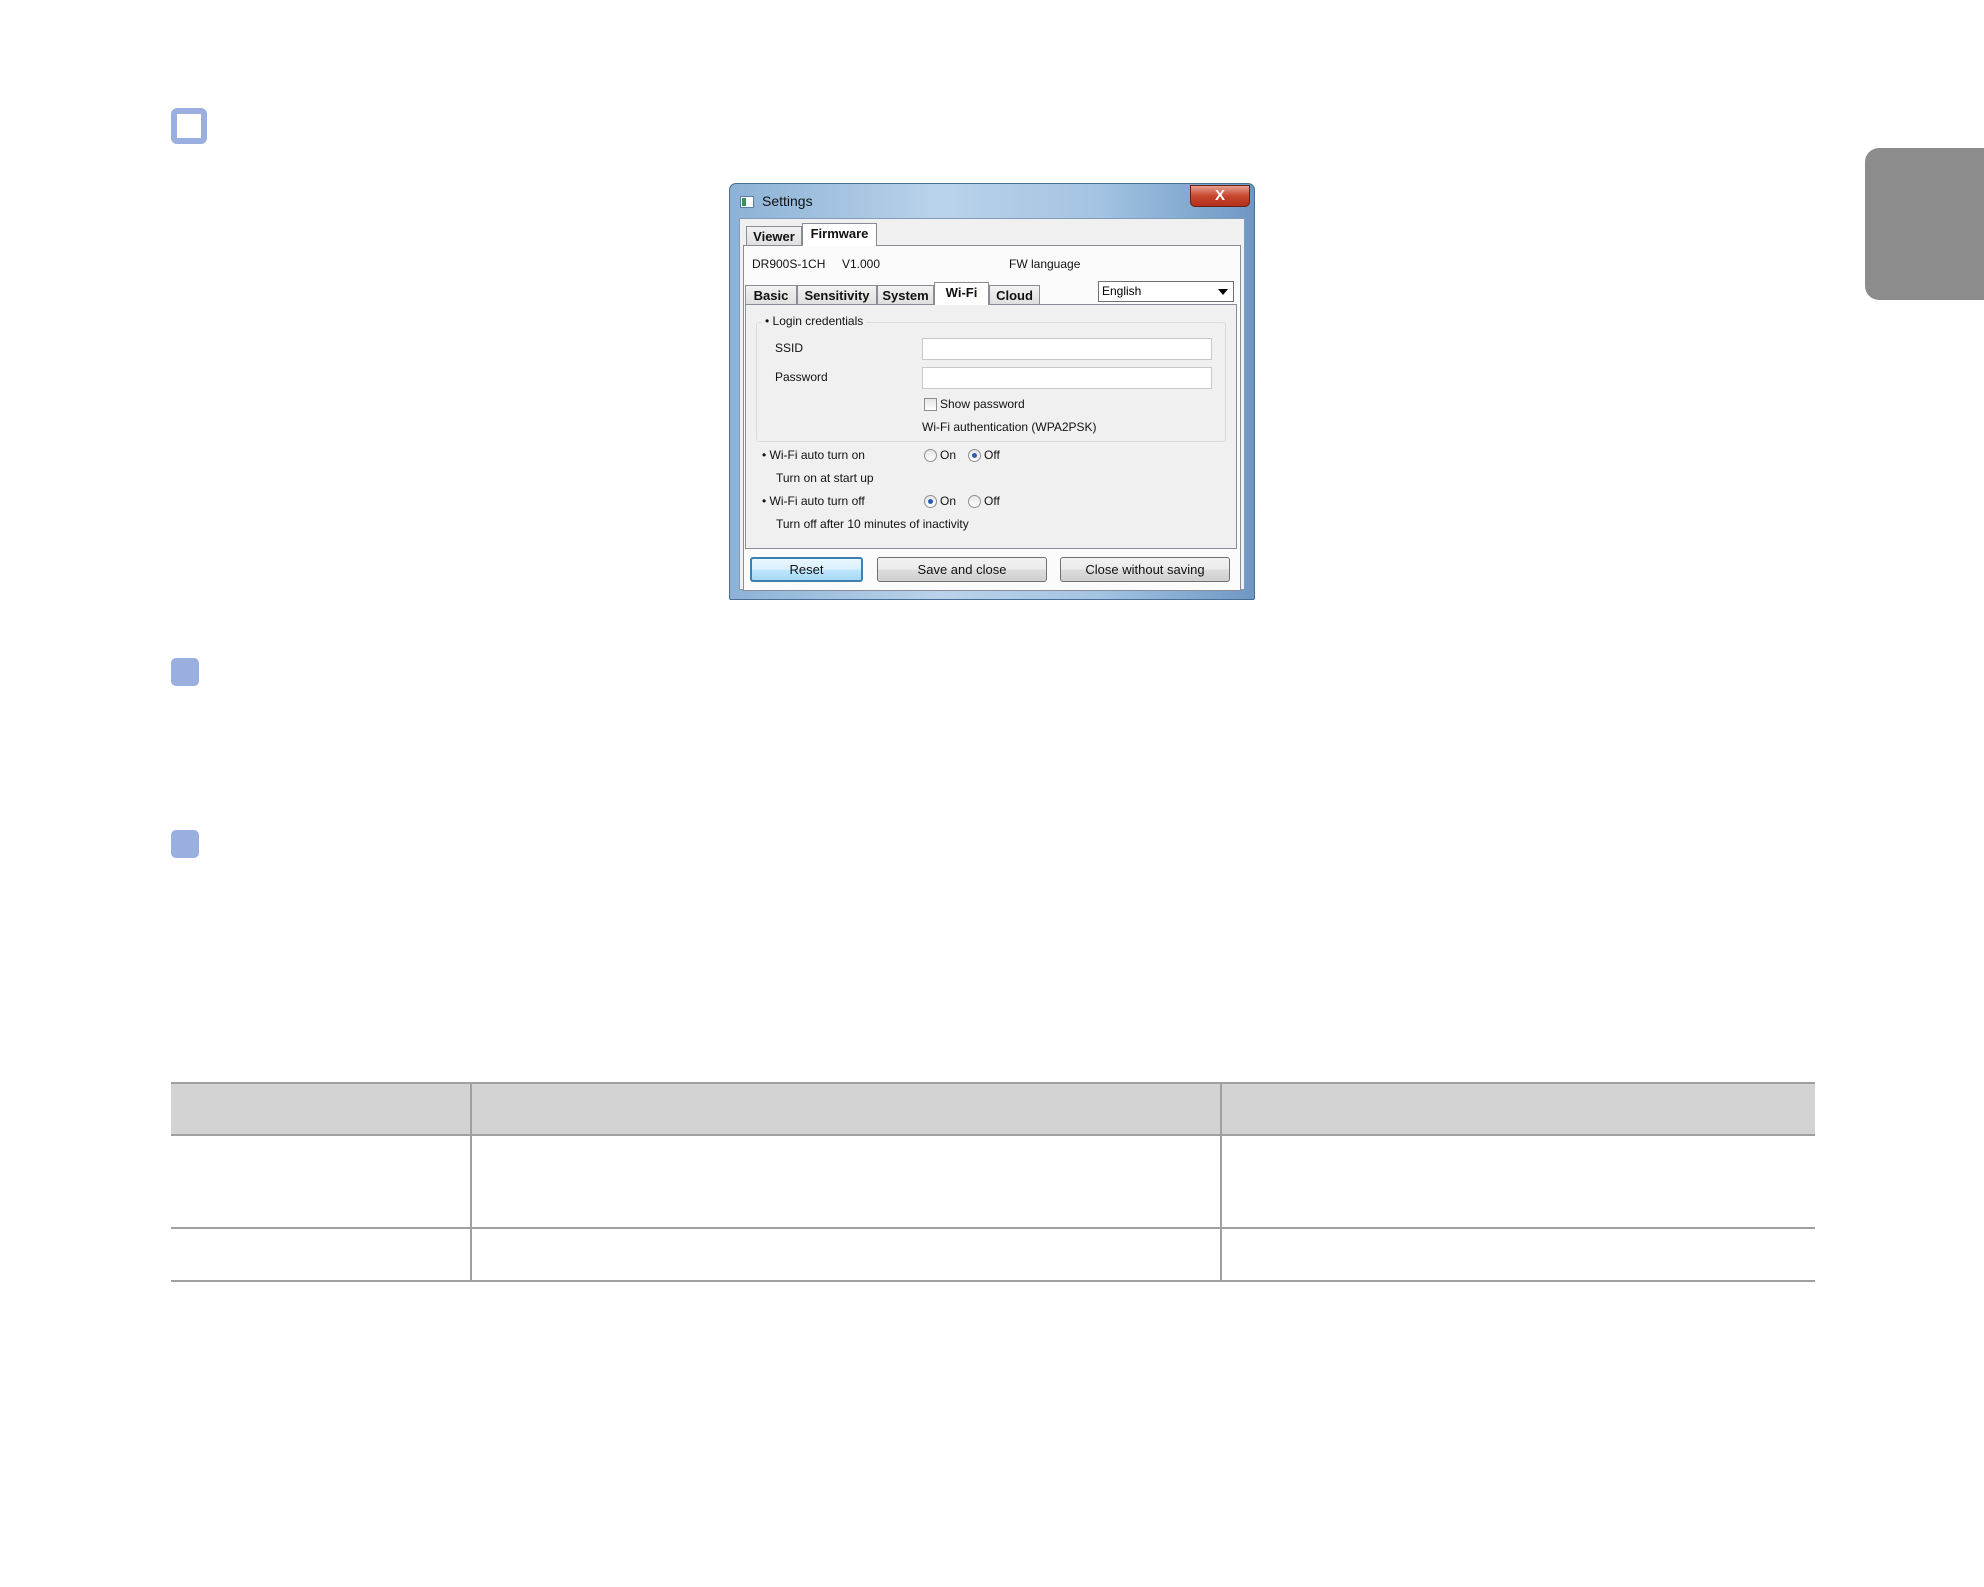  I want to click on fw-language-value: English, so click(1122, 291).